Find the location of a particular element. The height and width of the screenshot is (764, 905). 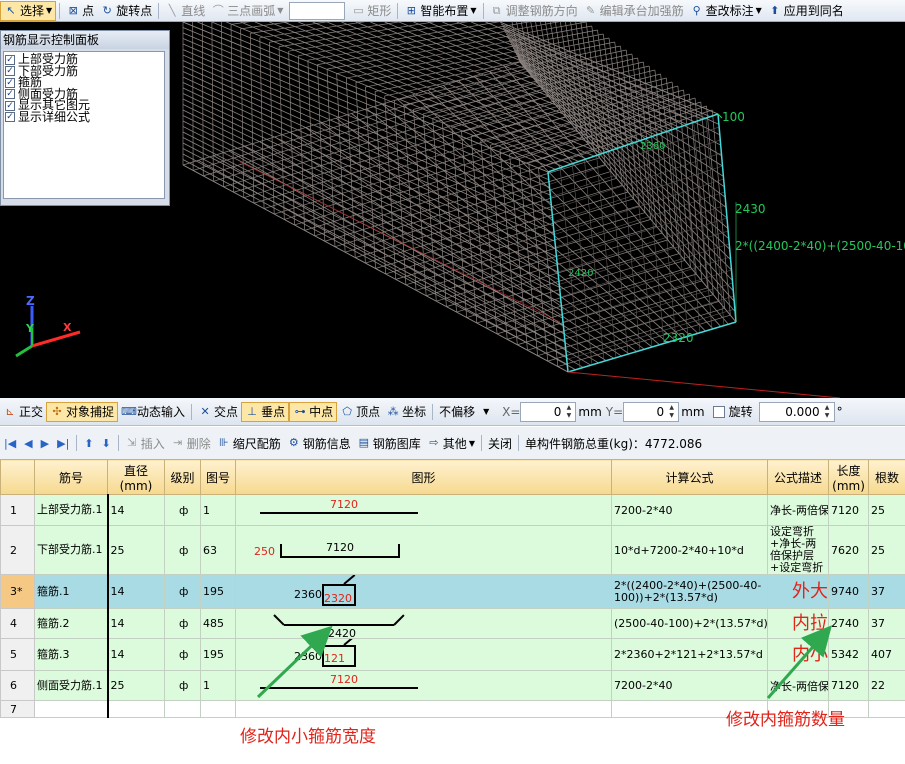

object-snap-toggle: ✣ 对象捕捉 is located at coordinates (82, 411).